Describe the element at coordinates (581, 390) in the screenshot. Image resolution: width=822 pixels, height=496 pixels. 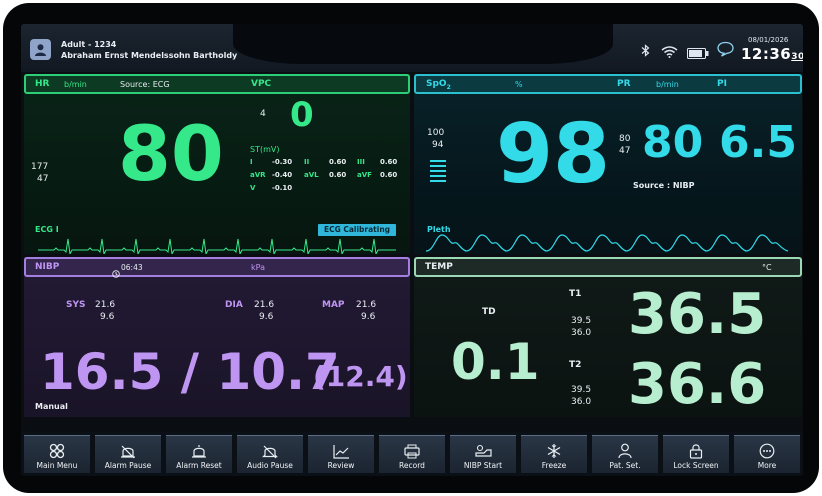
I see `t2-alarm-high: 39.5` at that location.